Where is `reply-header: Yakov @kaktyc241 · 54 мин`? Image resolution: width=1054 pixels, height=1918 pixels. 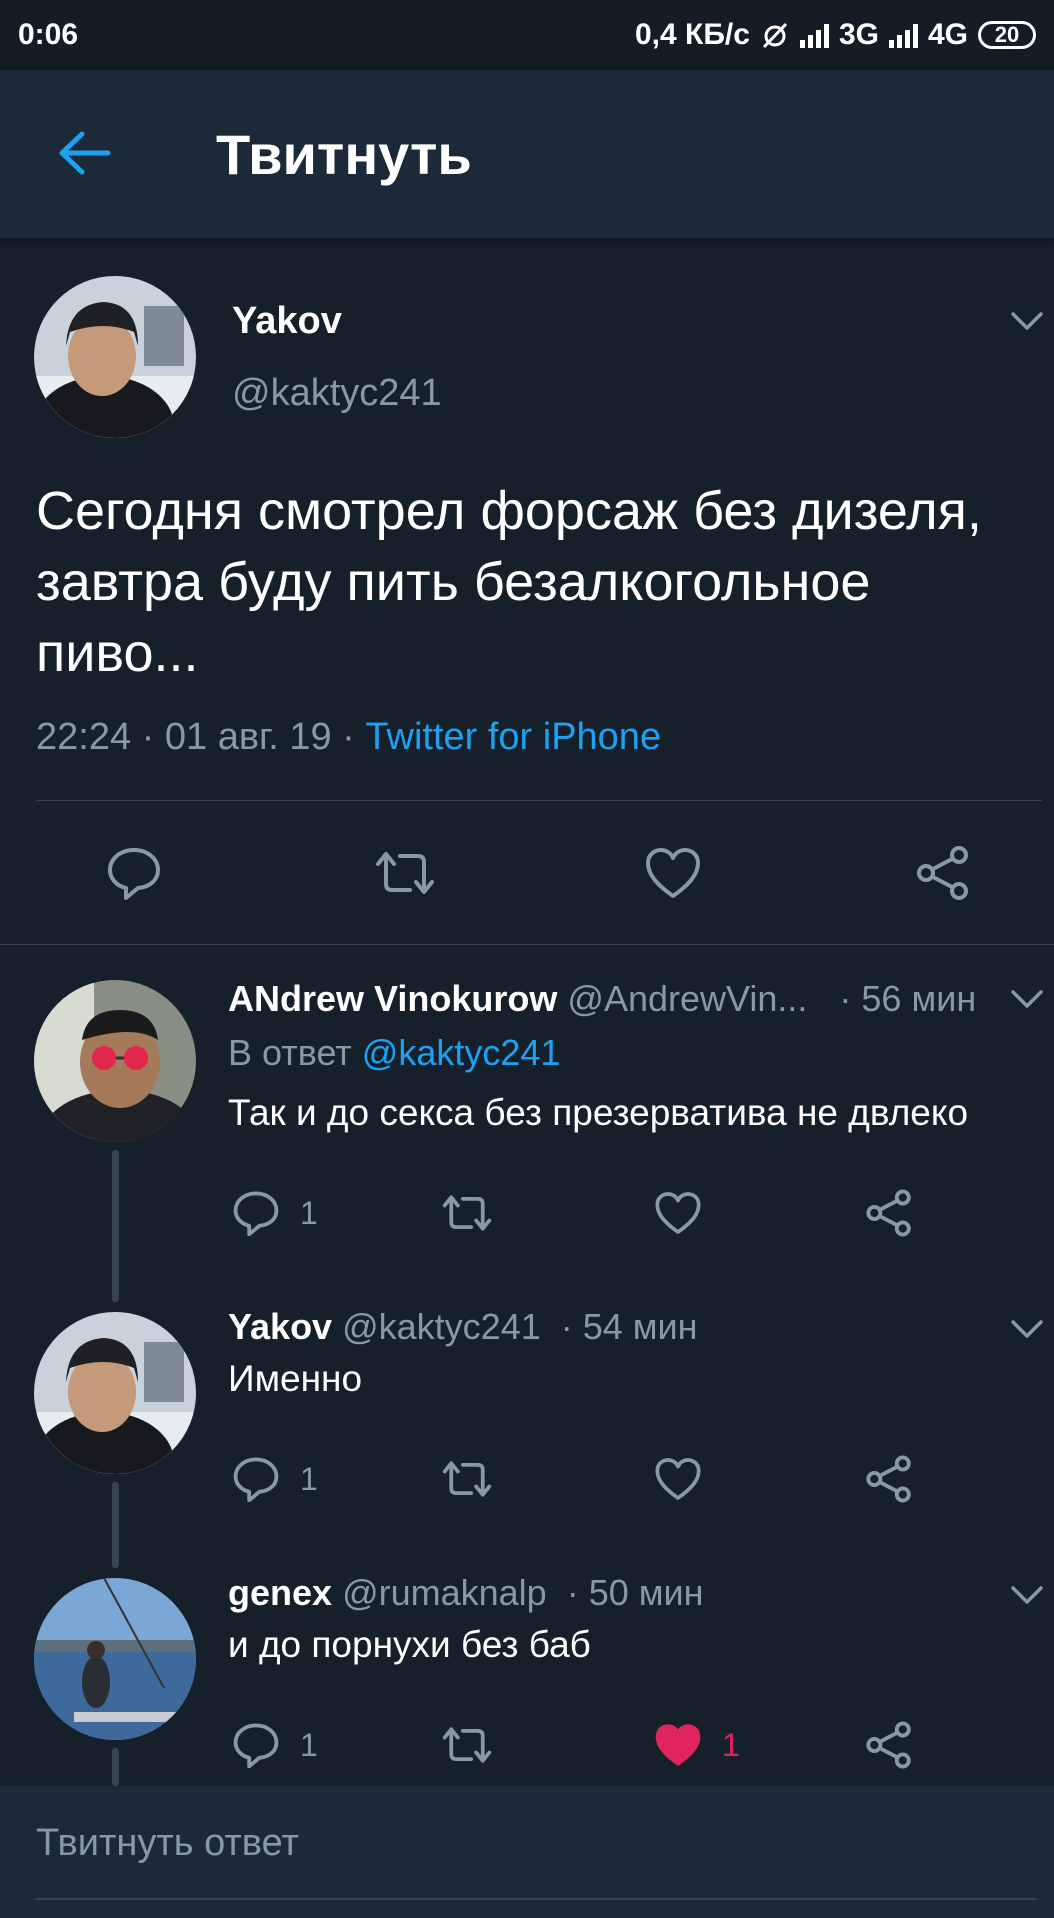
reply-header: Yakov @kaktyc241 · 54 мин is located at coordinates (463, 1327).